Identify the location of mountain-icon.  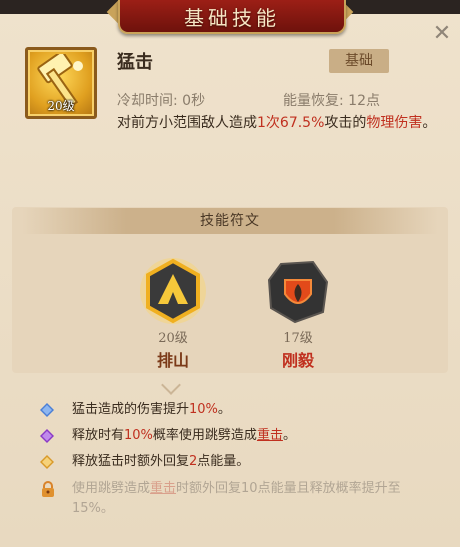
(173, 291).